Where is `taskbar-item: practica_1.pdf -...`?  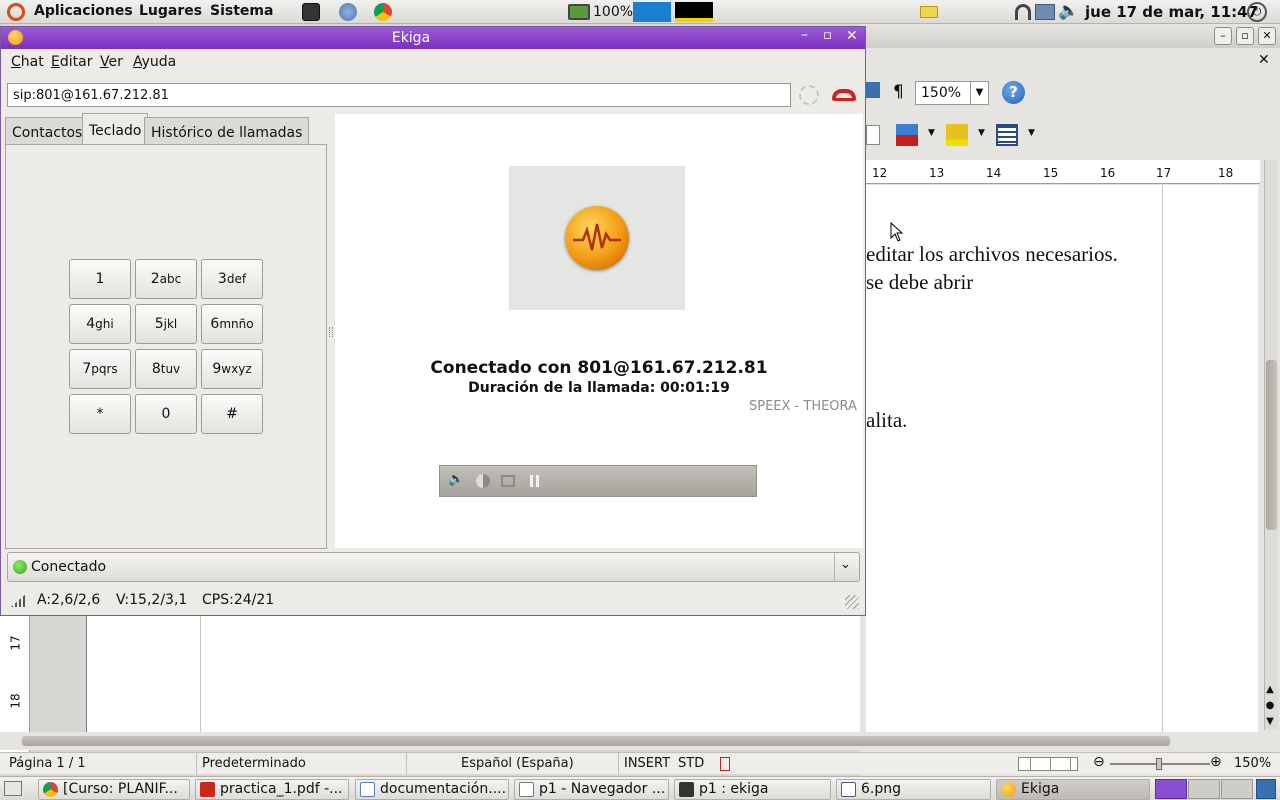 taskbar-item: practica_1.pdf -... is located at coordinates (272, 789).